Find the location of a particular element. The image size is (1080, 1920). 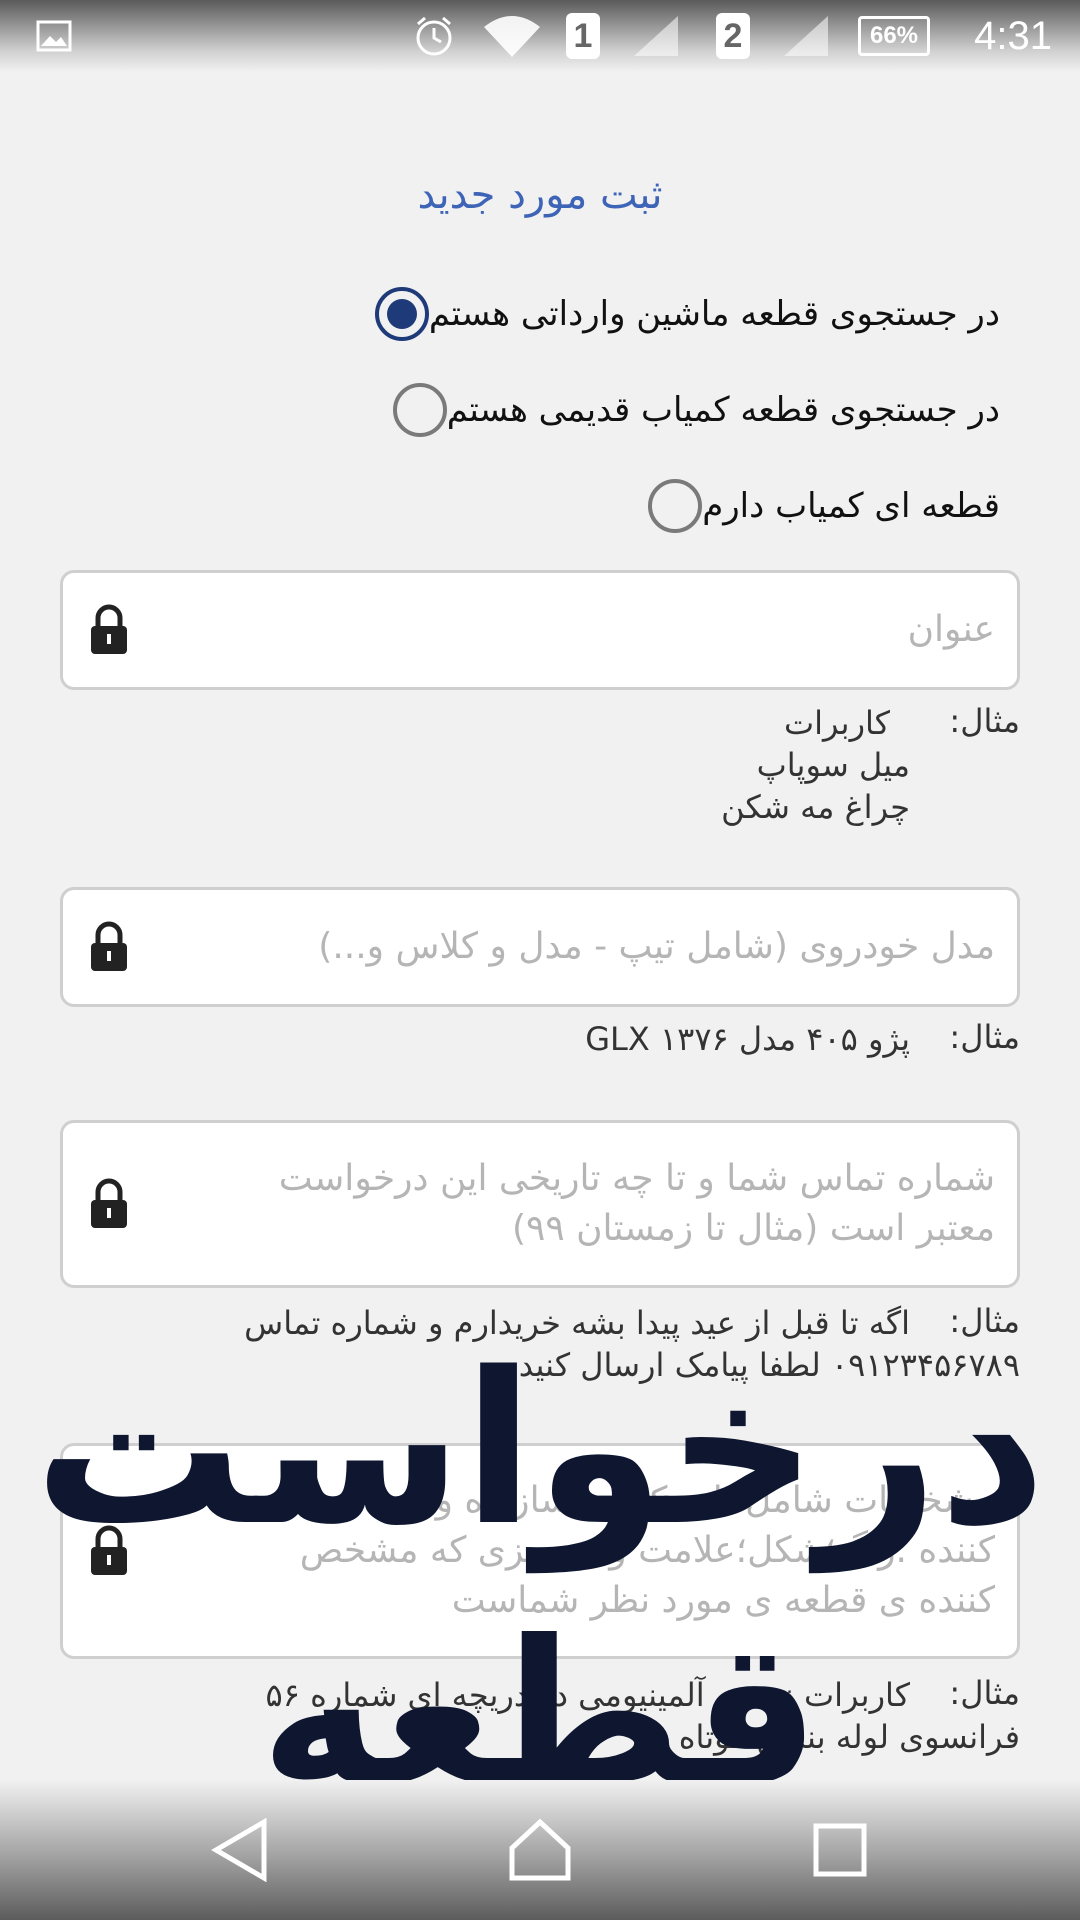

example-line: چراغ مه شکن is located at coordinates (815, 807).